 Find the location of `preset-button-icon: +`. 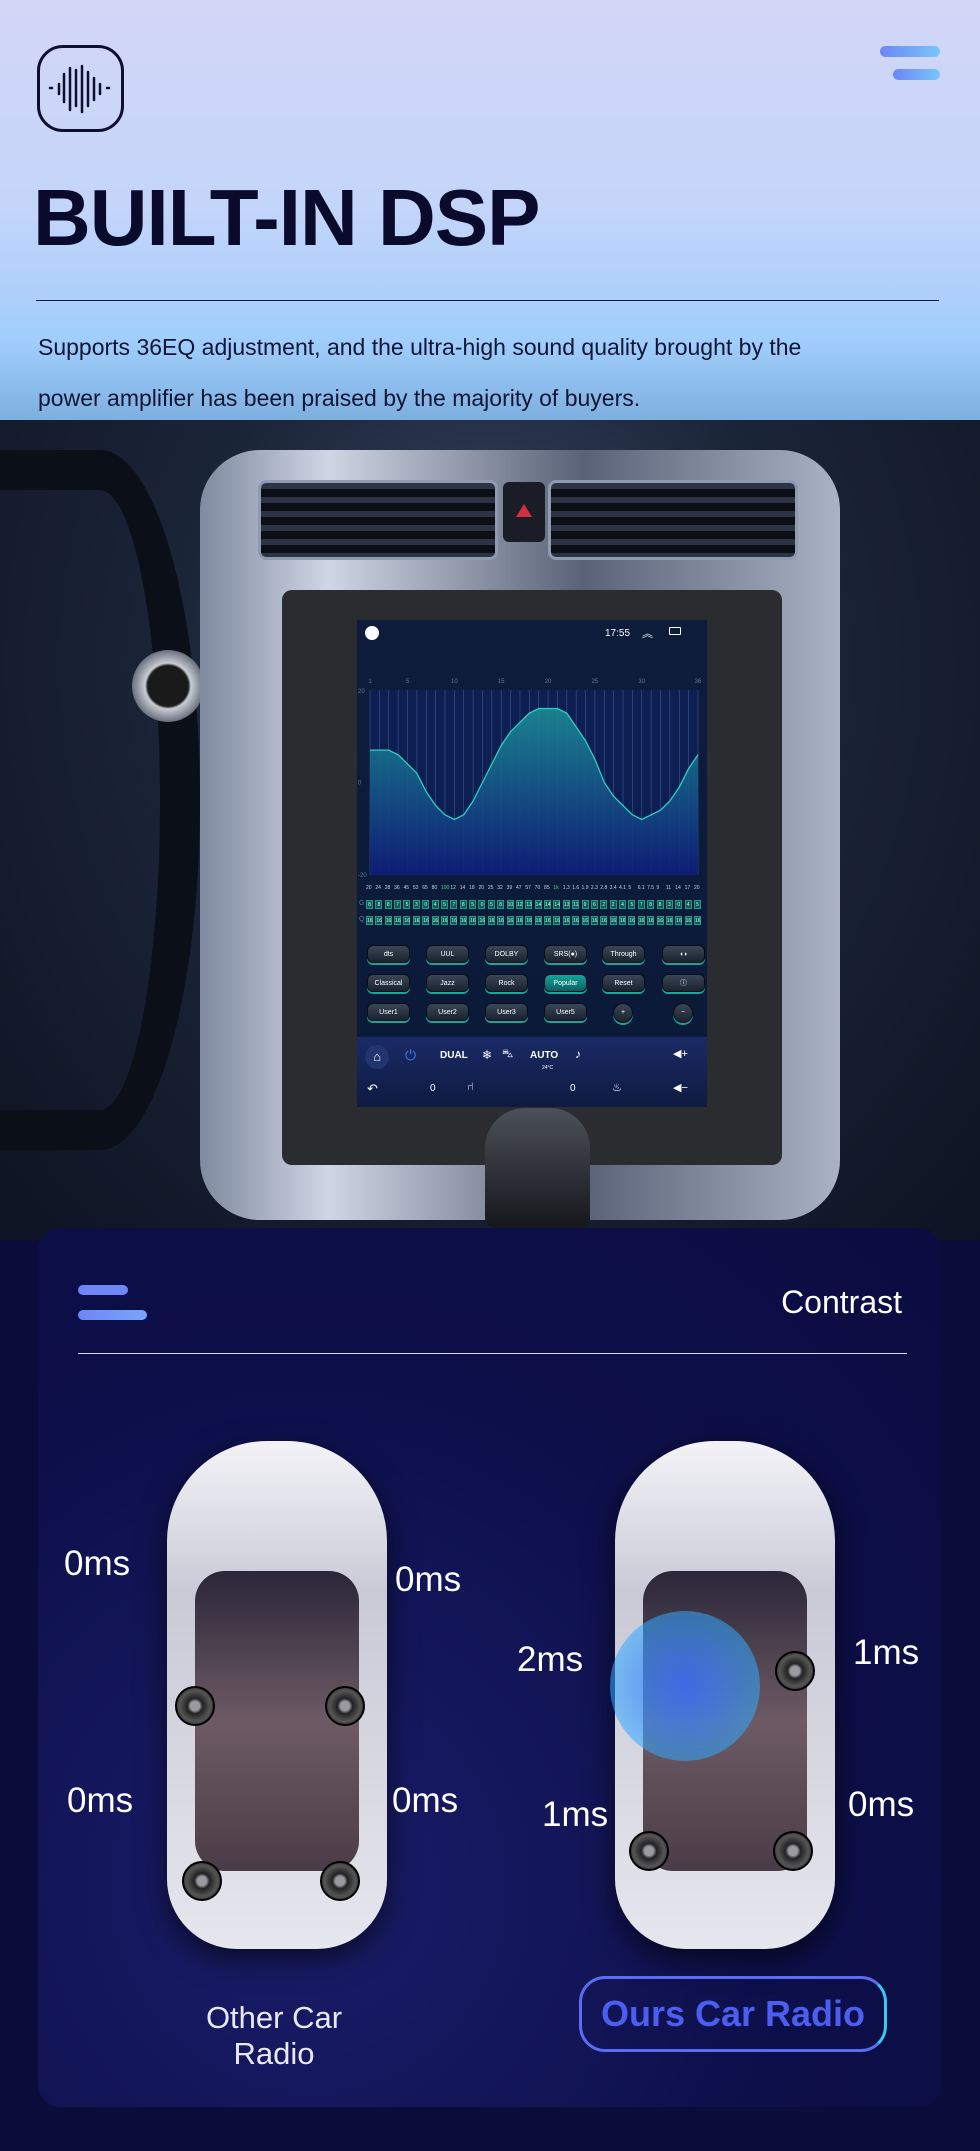

preset-button-icon: + is located at coordinates (623, 1013).